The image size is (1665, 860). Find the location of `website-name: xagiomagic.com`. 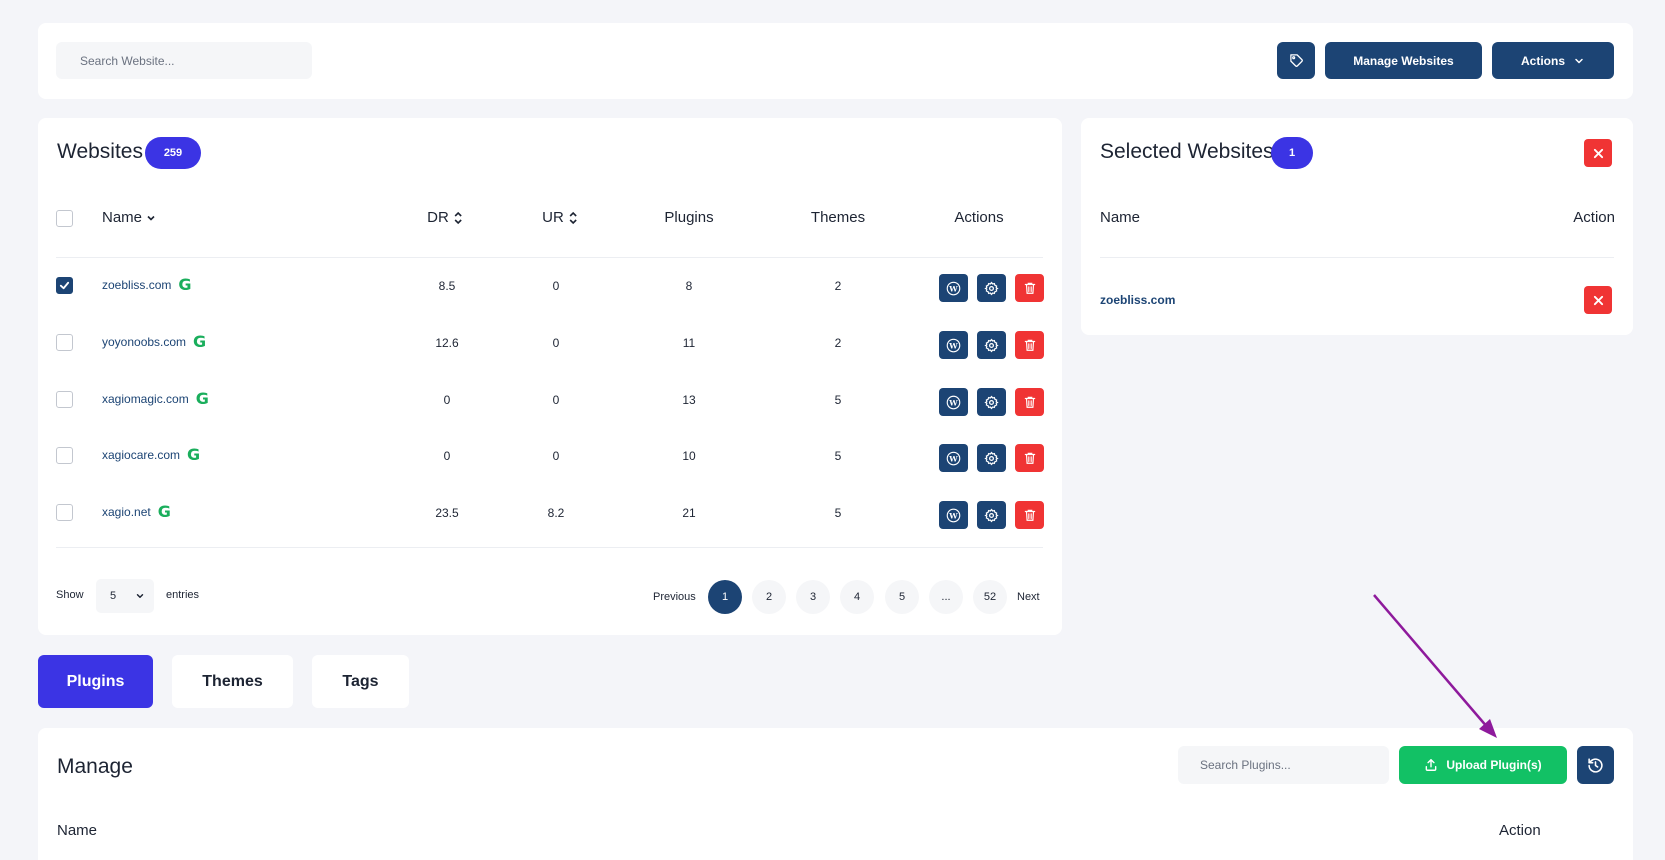

website-name: xagiomagic.com is located at coordinates (145, 398).